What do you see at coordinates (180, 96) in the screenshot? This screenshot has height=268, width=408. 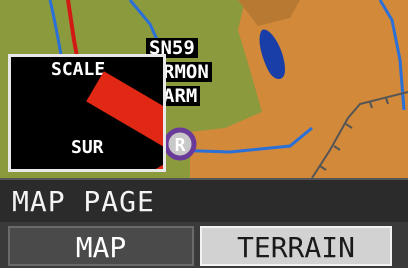 I see `waypoint-label-line3: ARM` at bounding box center [180, 96].